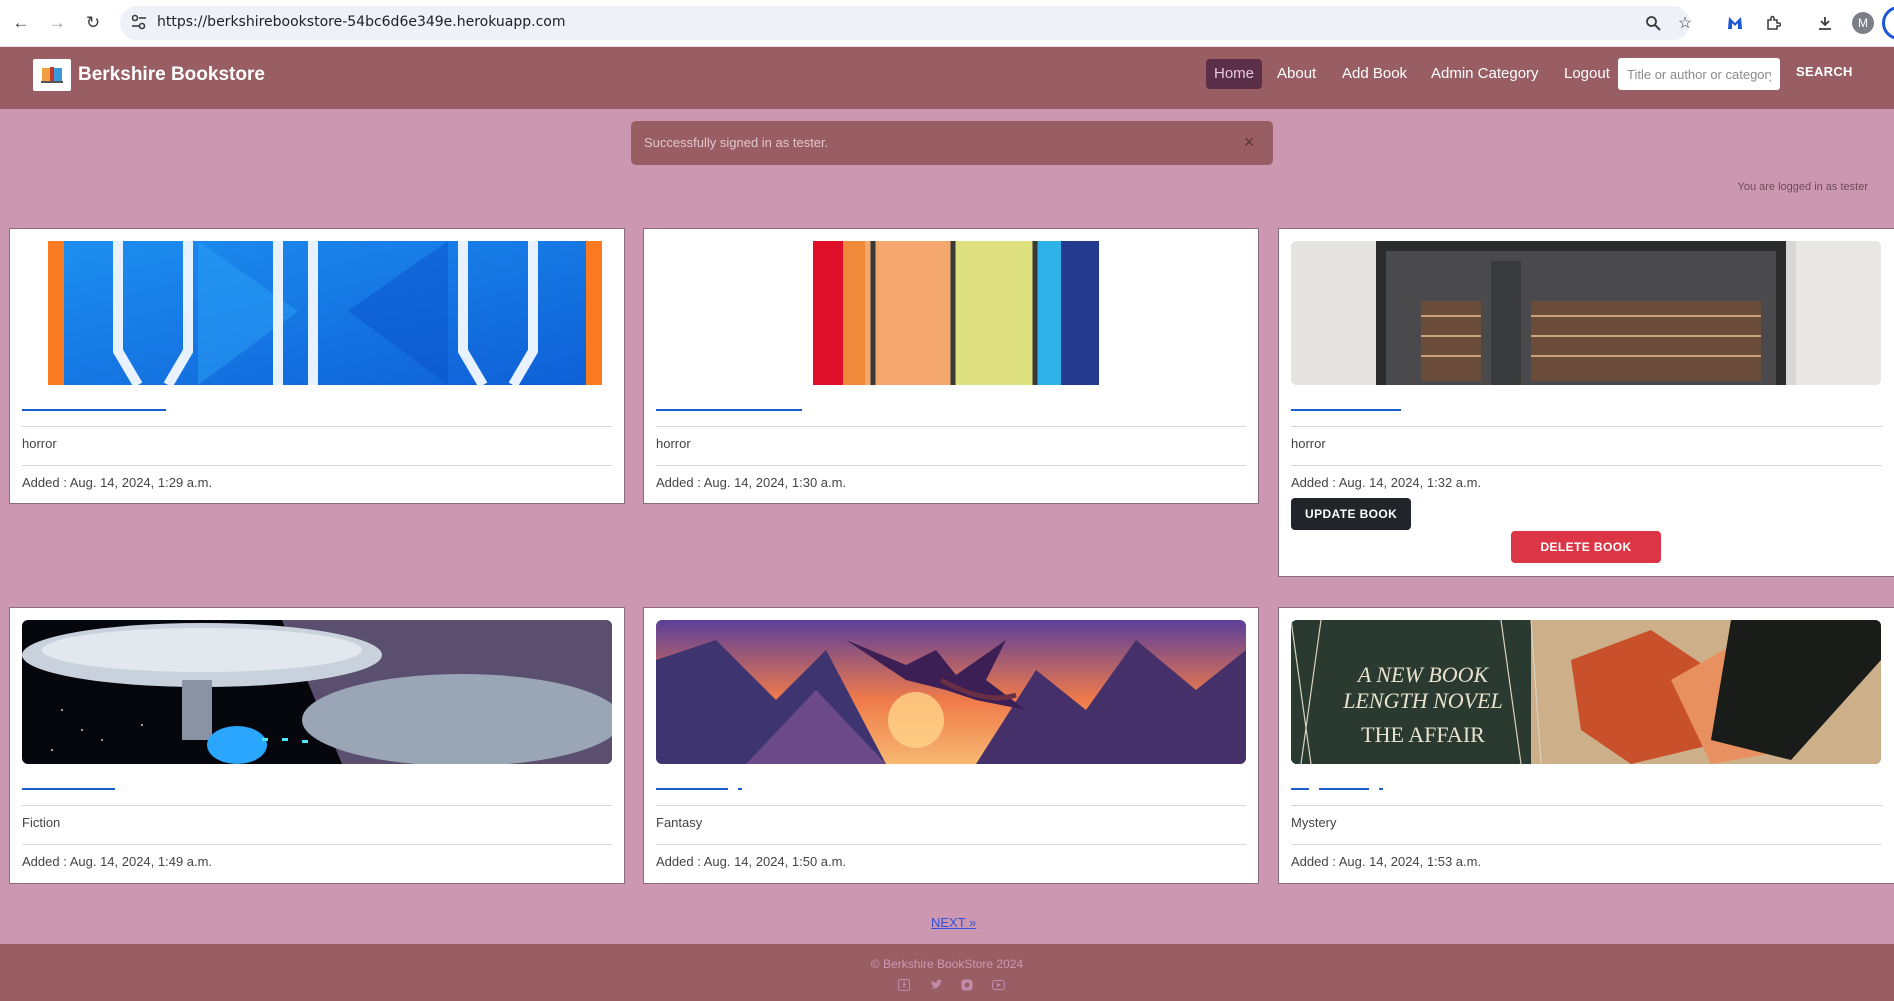 The height and width of the screenshot is (1001, 1894). What do you see at coordinates (171, 74) in the screenshot?
I see `brand-name: Berkshire Bookstore` at bounding box center [171, 74].